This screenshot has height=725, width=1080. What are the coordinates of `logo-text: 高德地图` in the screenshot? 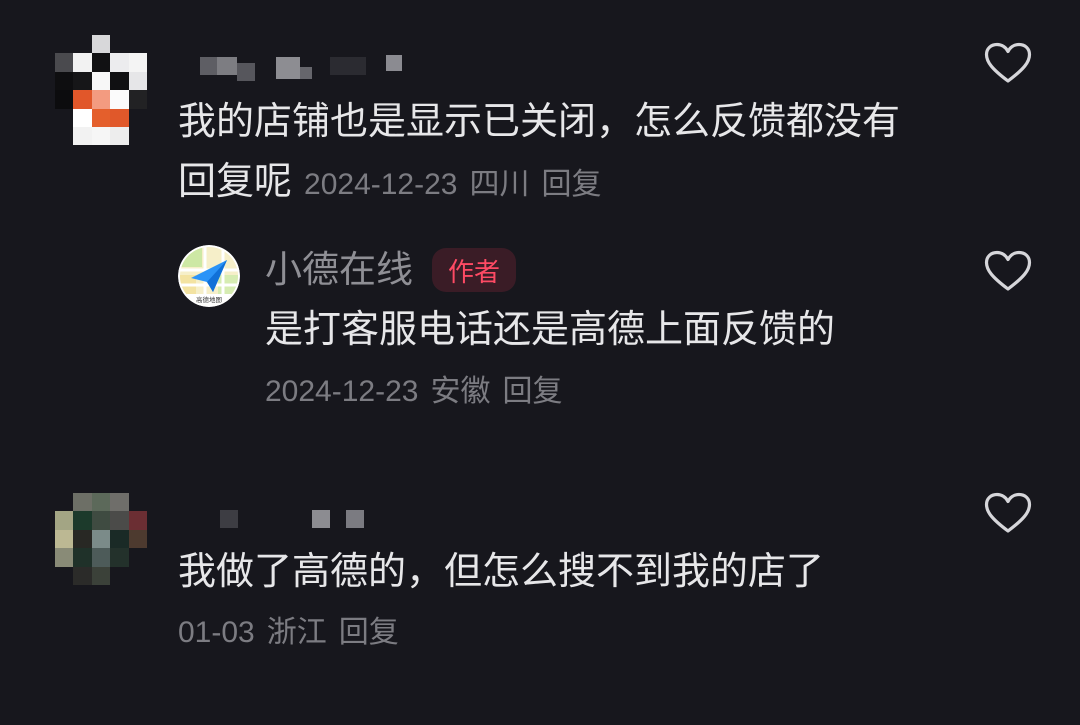 It's located at (209, 299).